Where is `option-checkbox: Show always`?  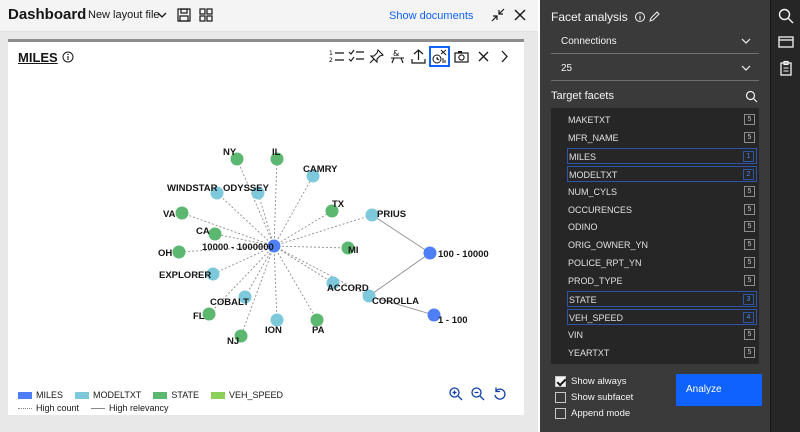 option-checkbox: Show always is located at coordinates (590, 381).